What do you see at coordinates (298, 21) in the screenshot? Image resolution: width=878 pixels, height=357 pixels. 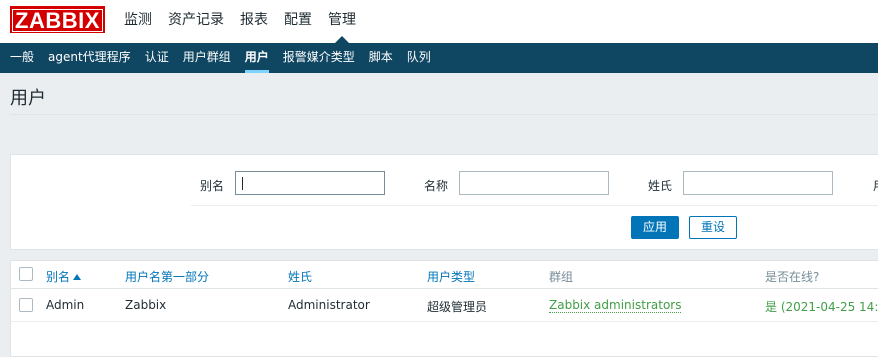 I see `nav-configuration: 配置` at bounding box center [298, 21].